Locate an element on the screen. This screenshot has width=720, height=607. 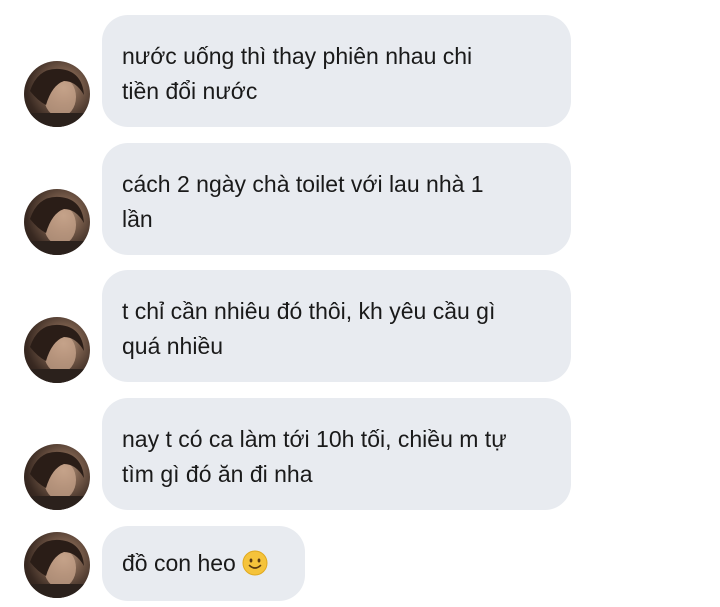
message-text-line: nước uống thì thay phiên nhau chi is located at coordinates (297, 56).